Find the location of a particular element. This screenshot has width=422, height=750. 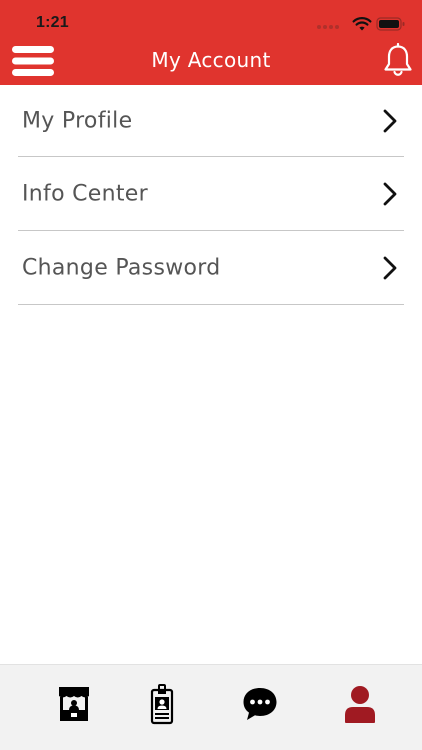

menu-item-label: Info Center is located at coordinates (85, 193).